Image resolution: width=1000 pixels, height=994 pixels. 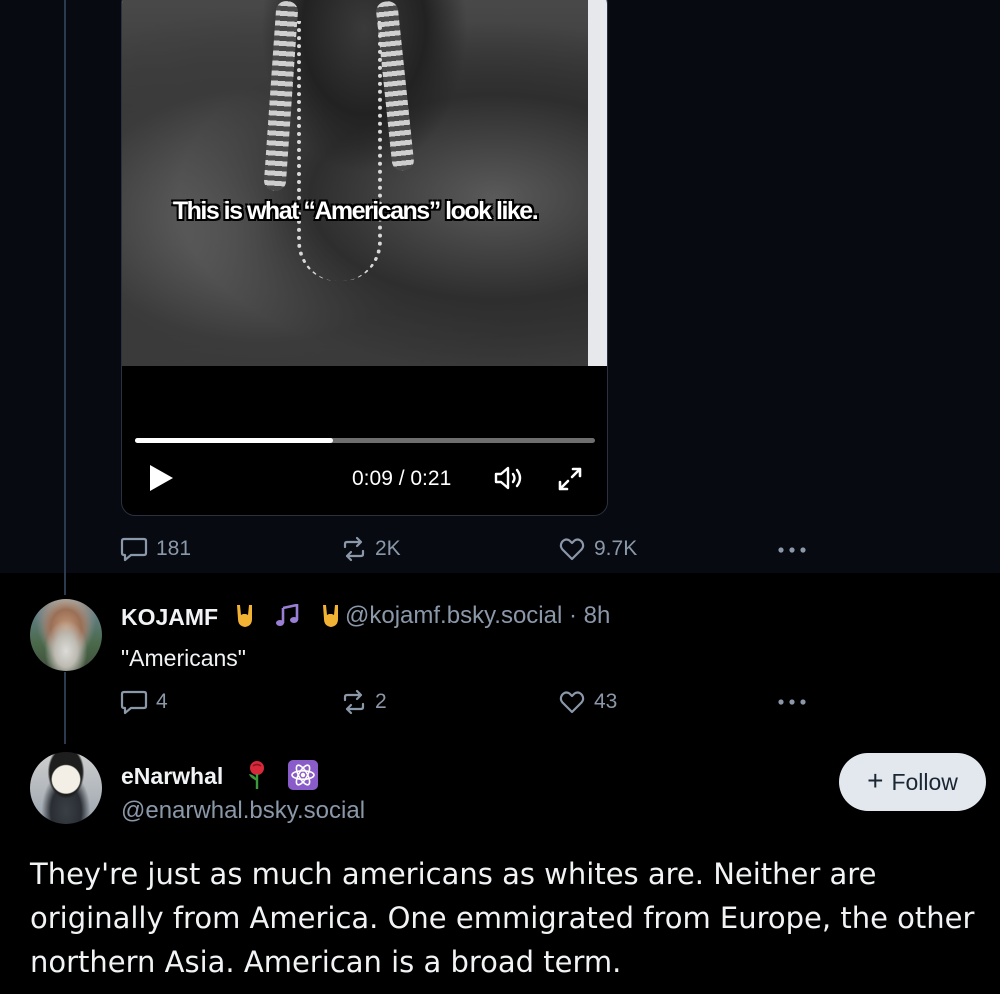 I want to click on follow-button: + Follow, so click(x=912, y=782).